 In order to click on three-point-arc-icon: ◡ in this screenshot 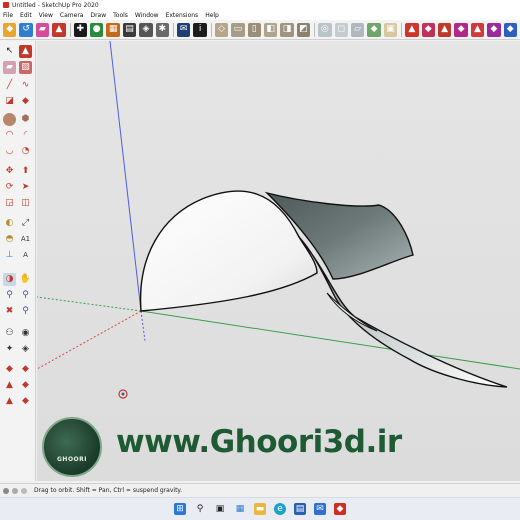, I will do `click(9, 151)`.